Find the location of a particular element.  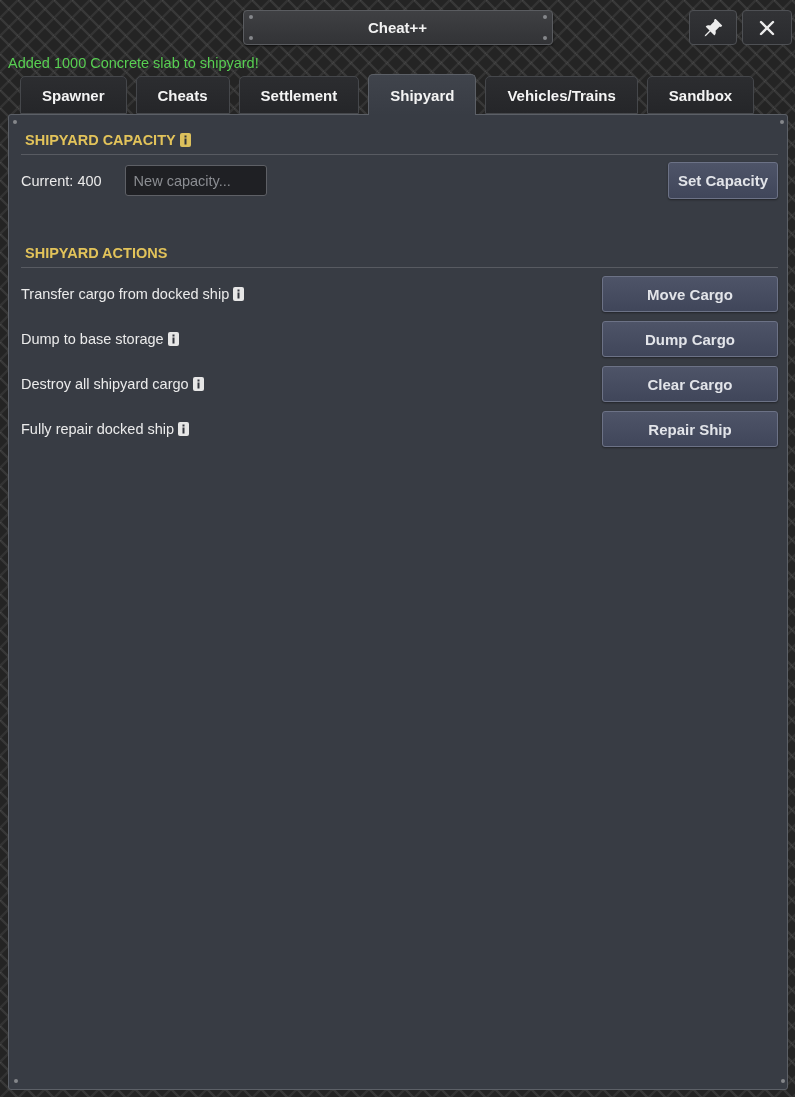

tab: Shipyard is located at coordinates (422, 94).